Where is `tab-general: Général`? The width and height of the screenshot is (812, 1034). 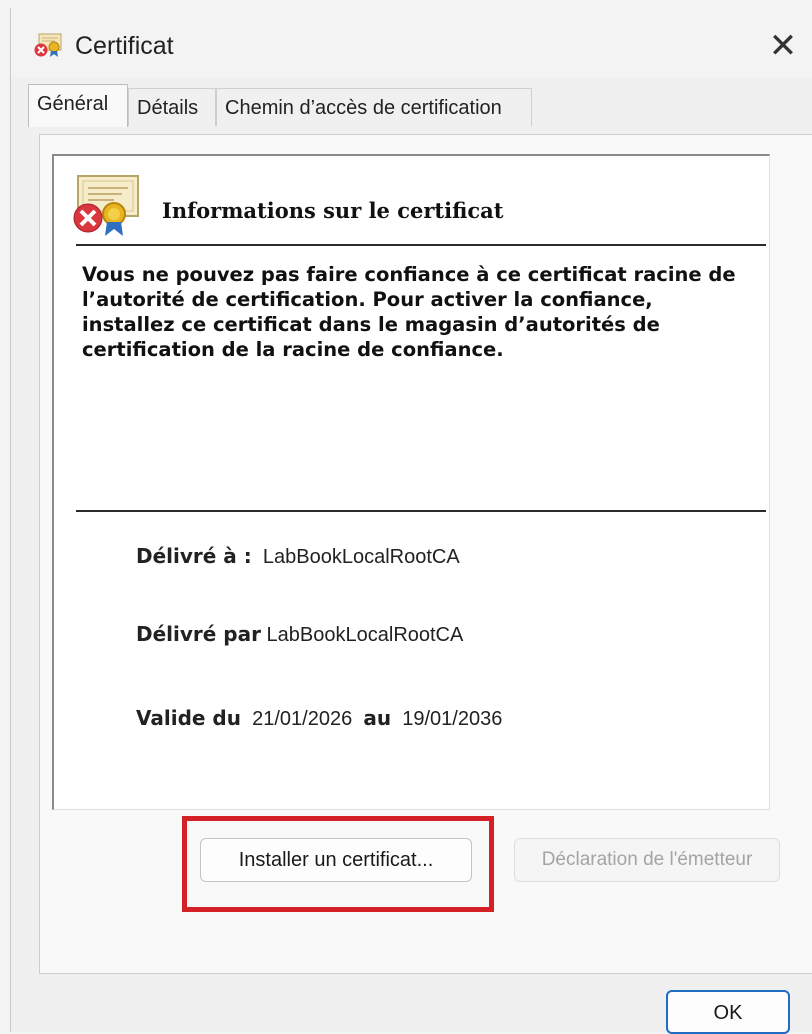 tab-general: Général is located at coordinates (78, 105).